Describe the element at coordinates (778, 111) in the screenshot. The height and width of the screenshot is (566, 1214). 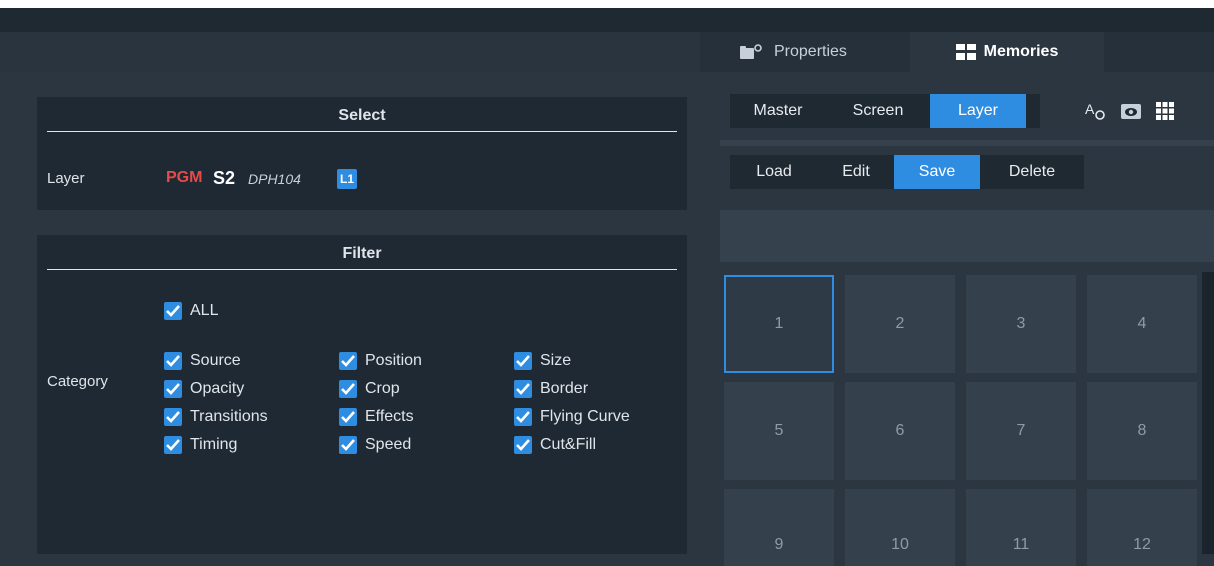
I see `master-button: Master` at that location.